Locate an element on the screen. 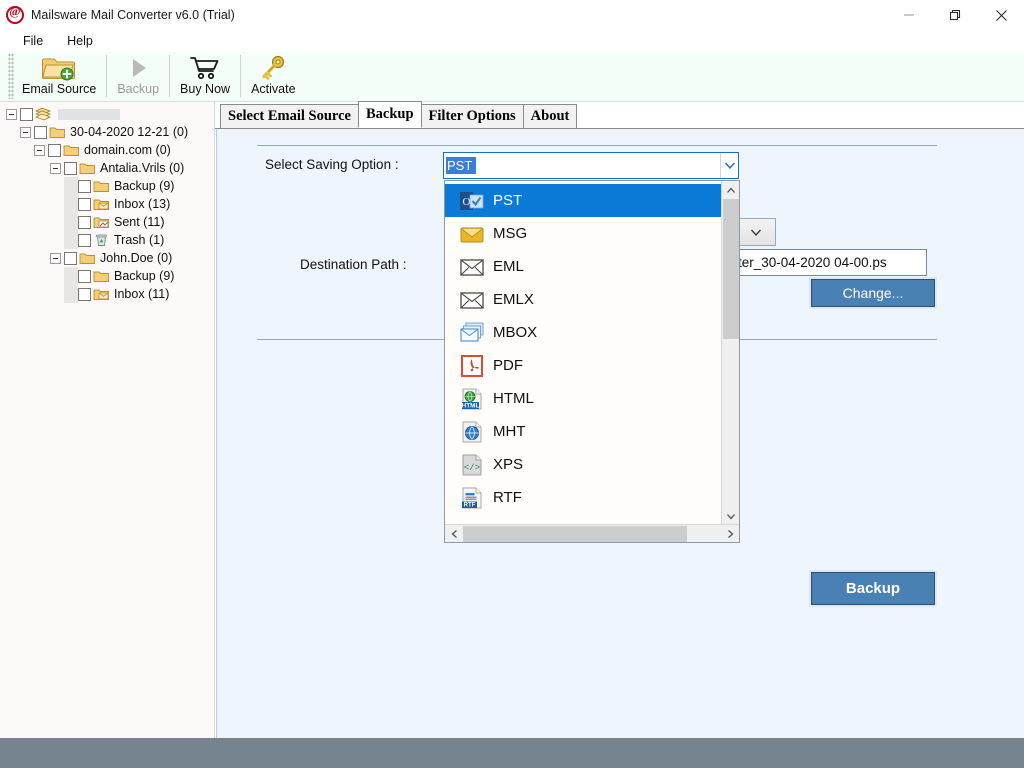  dropdown-label: PDF is located at coordinates (508, 365).